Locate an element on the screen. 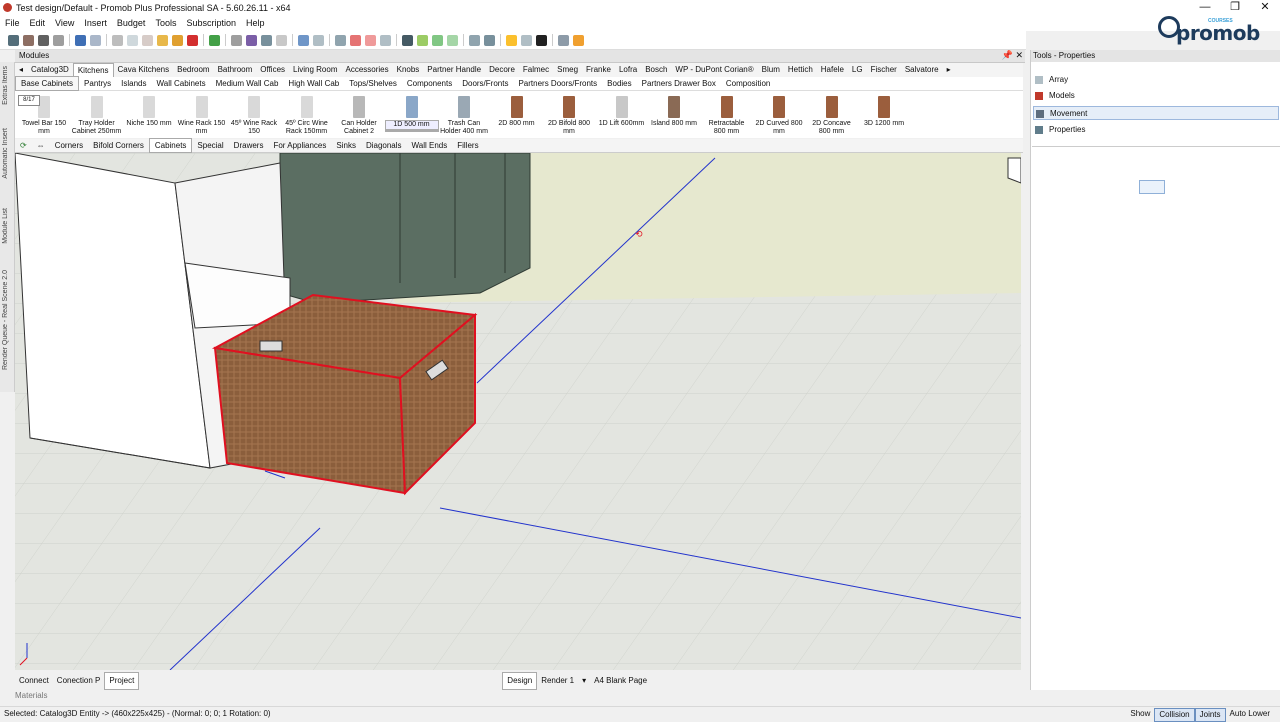 The height and width of the screenshot is (722, 1280). shield-icon is located at coordinates (340, 40).